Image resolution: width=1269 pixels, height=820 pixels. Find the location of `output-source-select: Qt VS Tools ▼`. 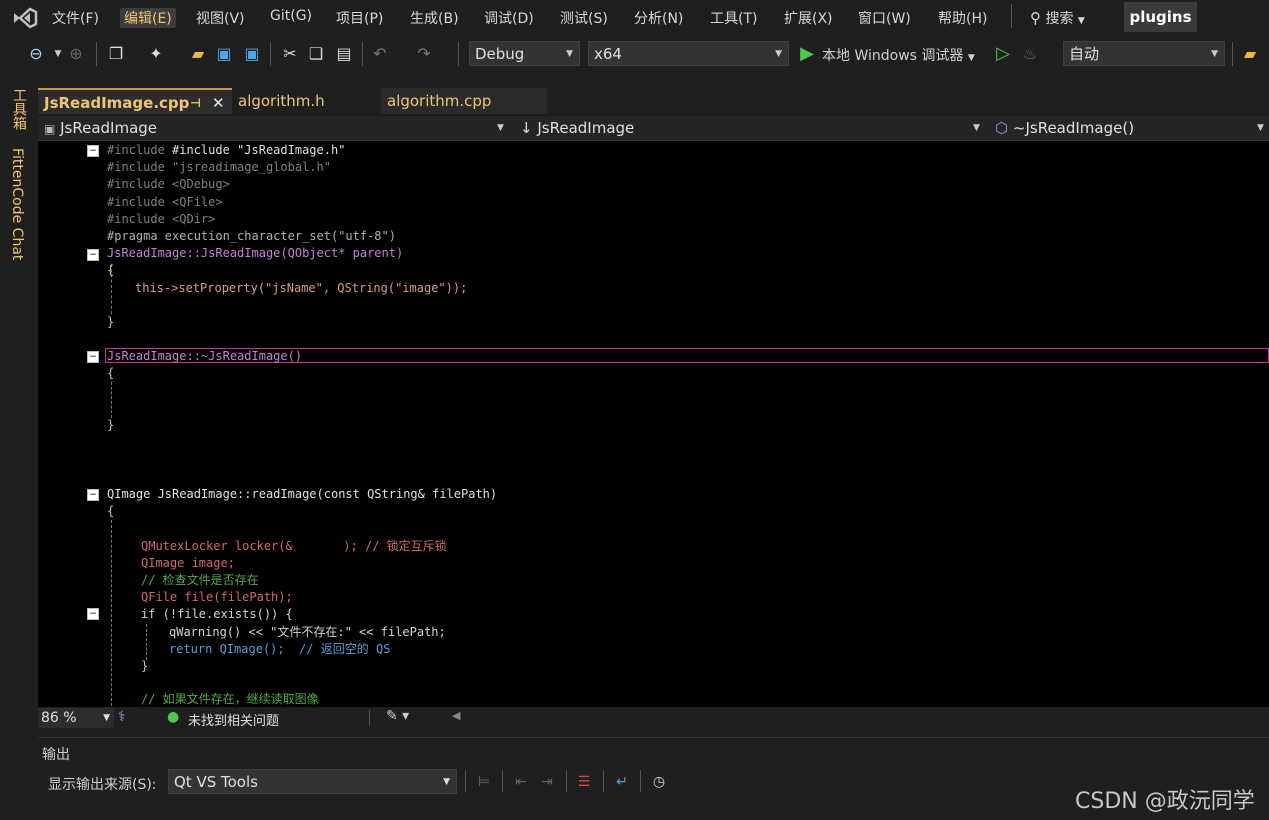

output-source-select: Qt VS Tools ▼ is located at coordinates (312, 781).